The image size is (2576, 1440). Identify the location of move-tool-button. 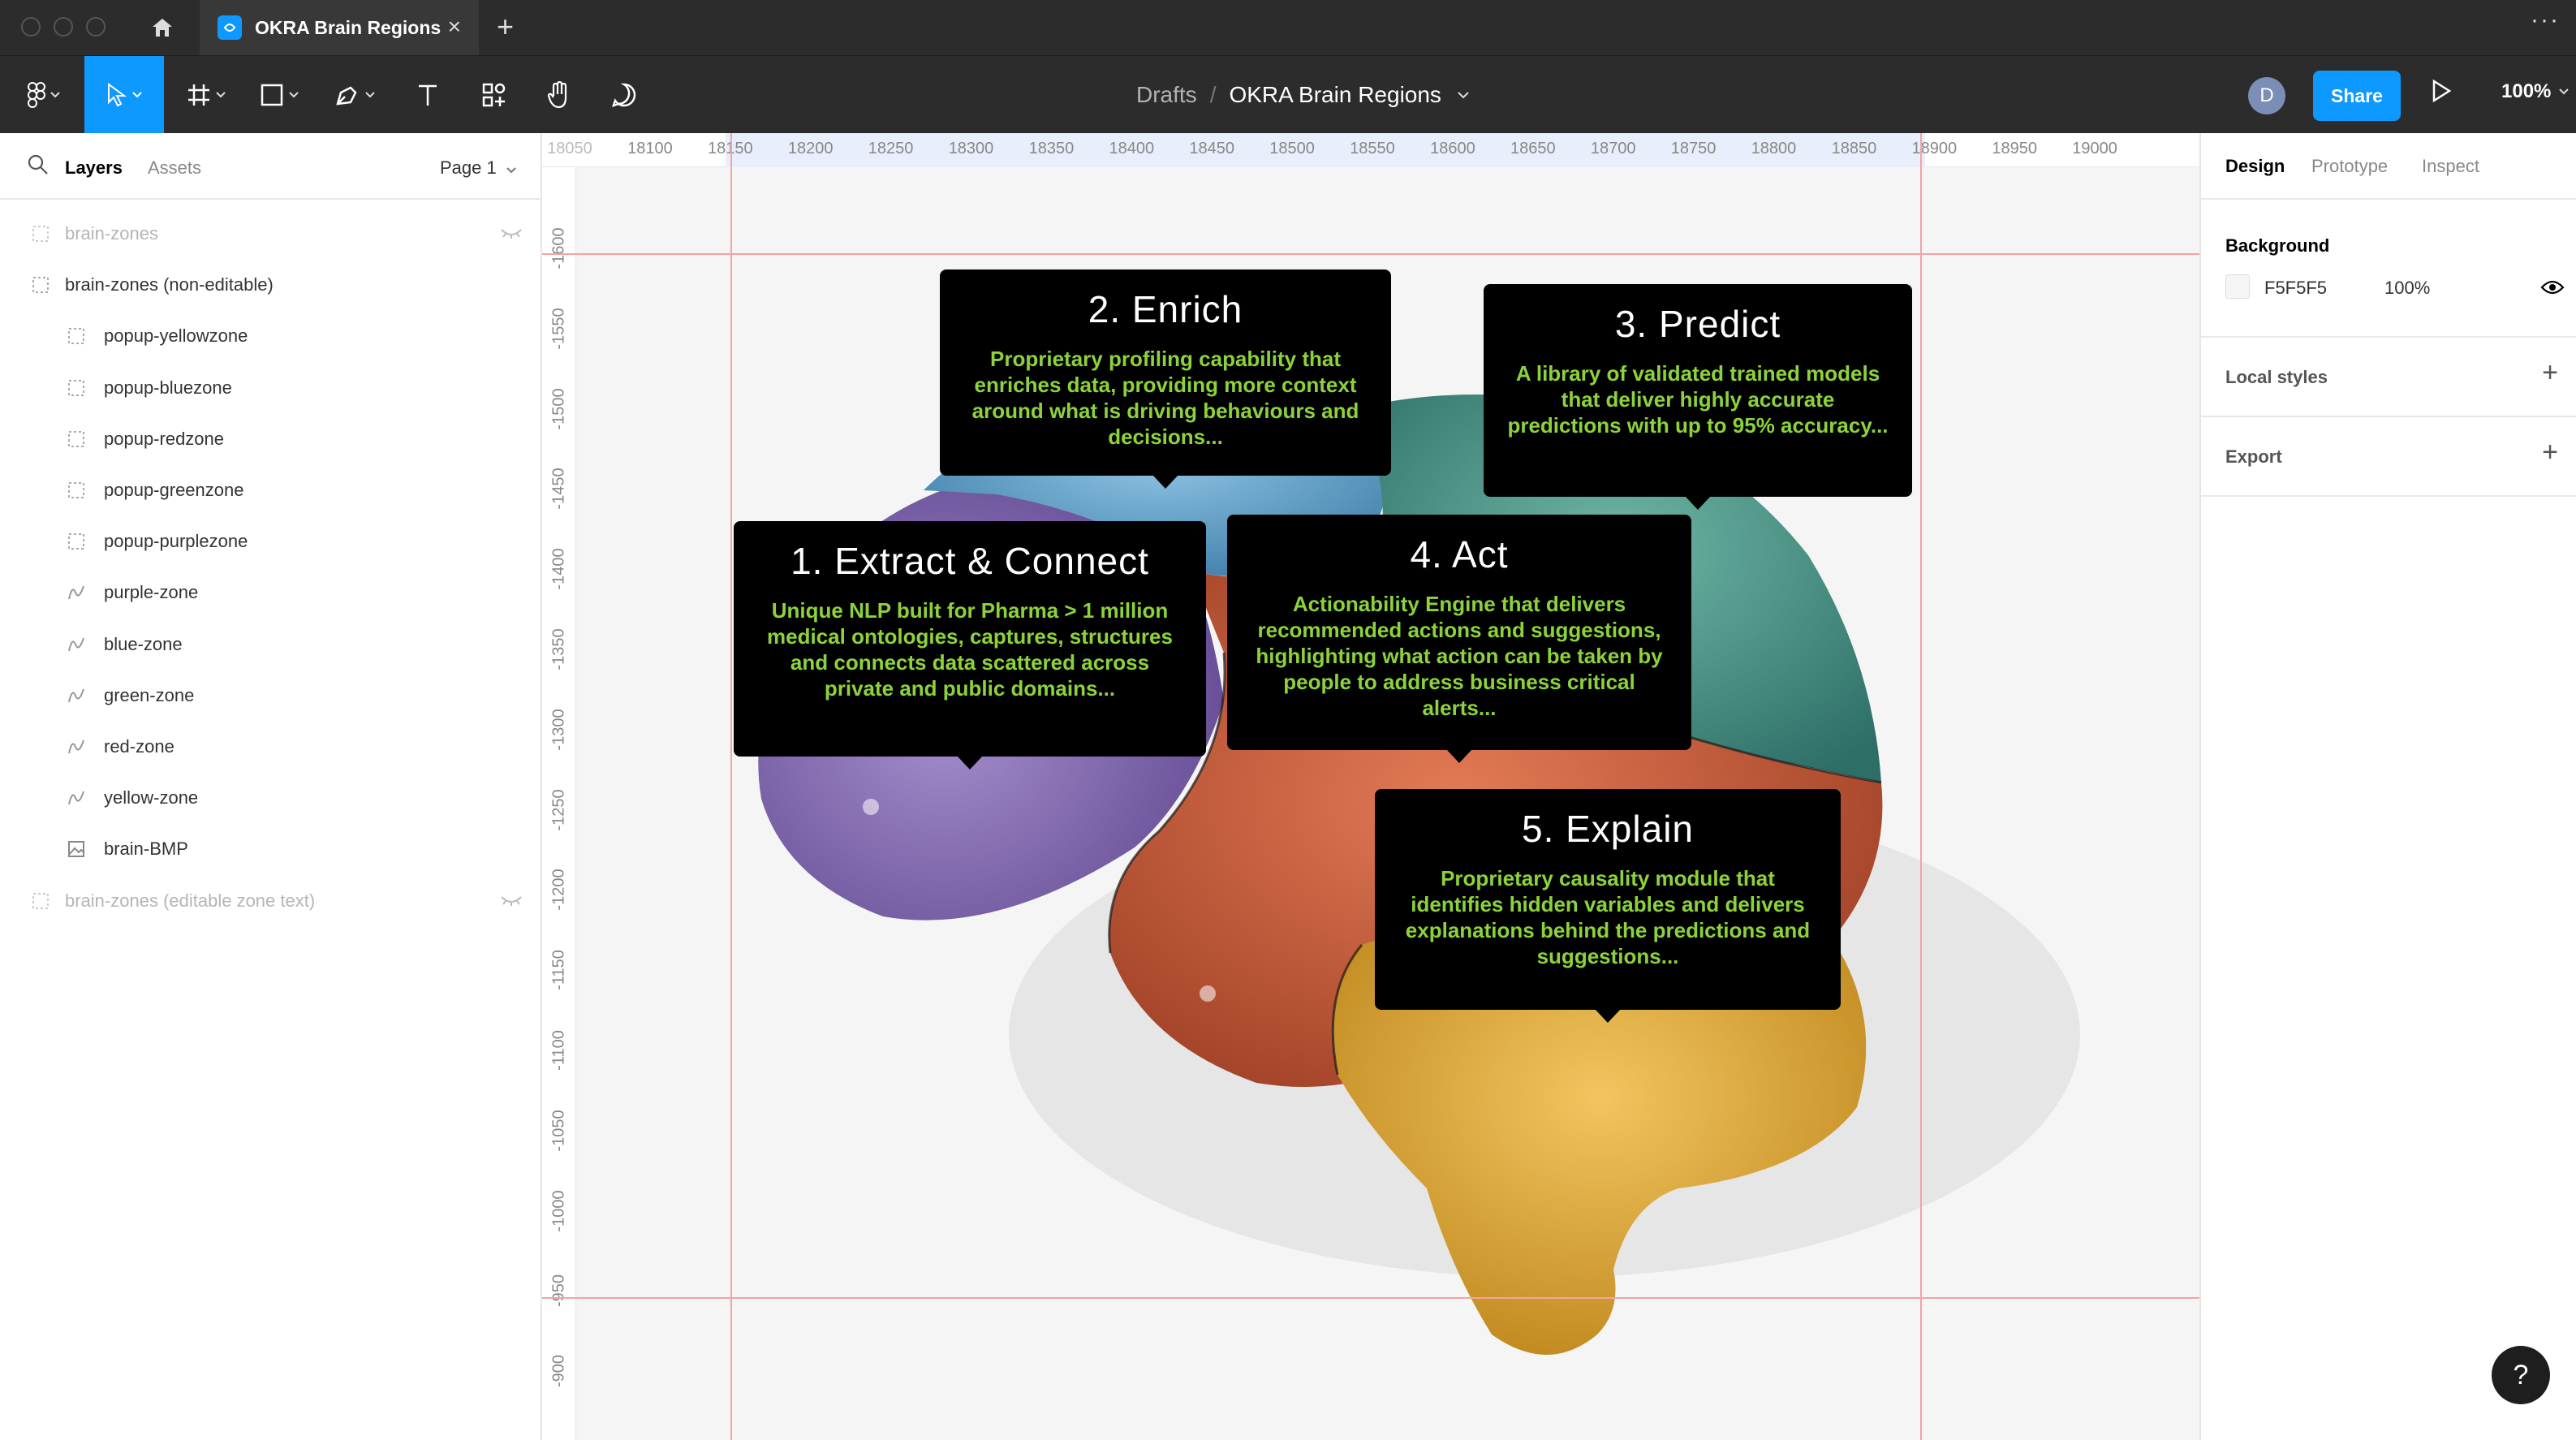
(124, 95).